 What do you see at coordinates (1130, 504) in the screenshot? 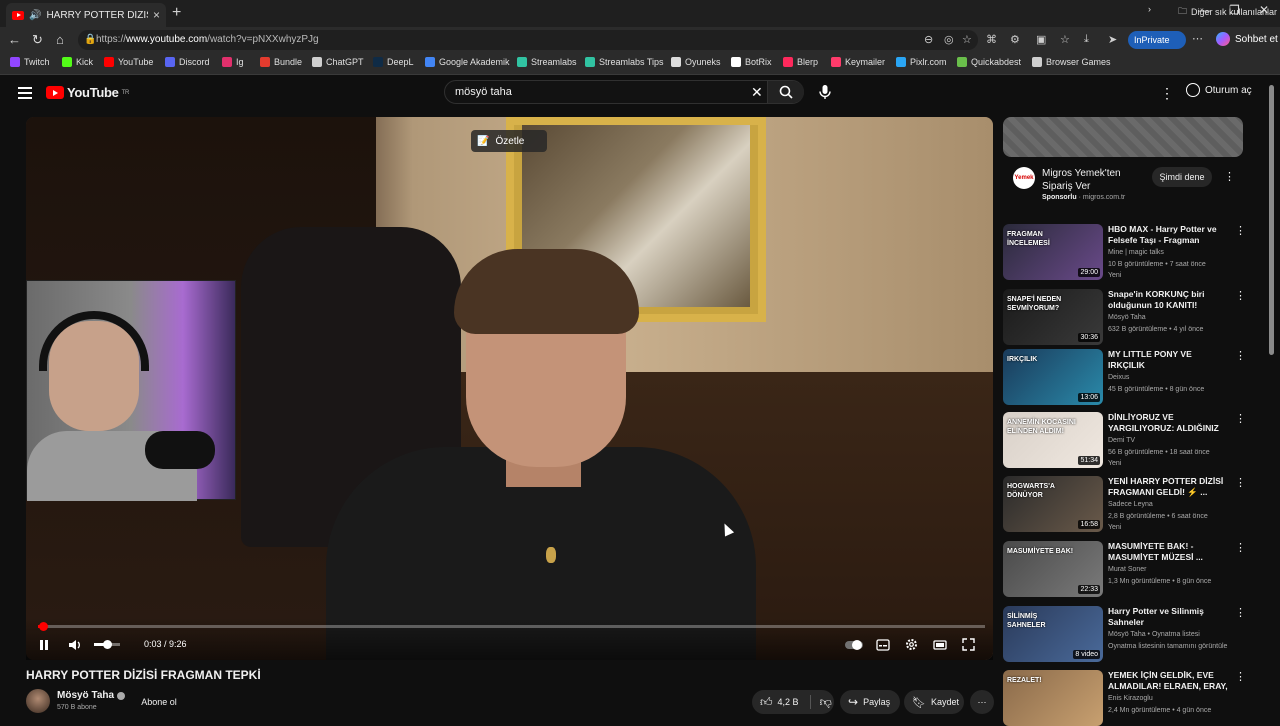
I see `recommended-channel-name: Sadece Leyna` at bounding box center [1130, 504].